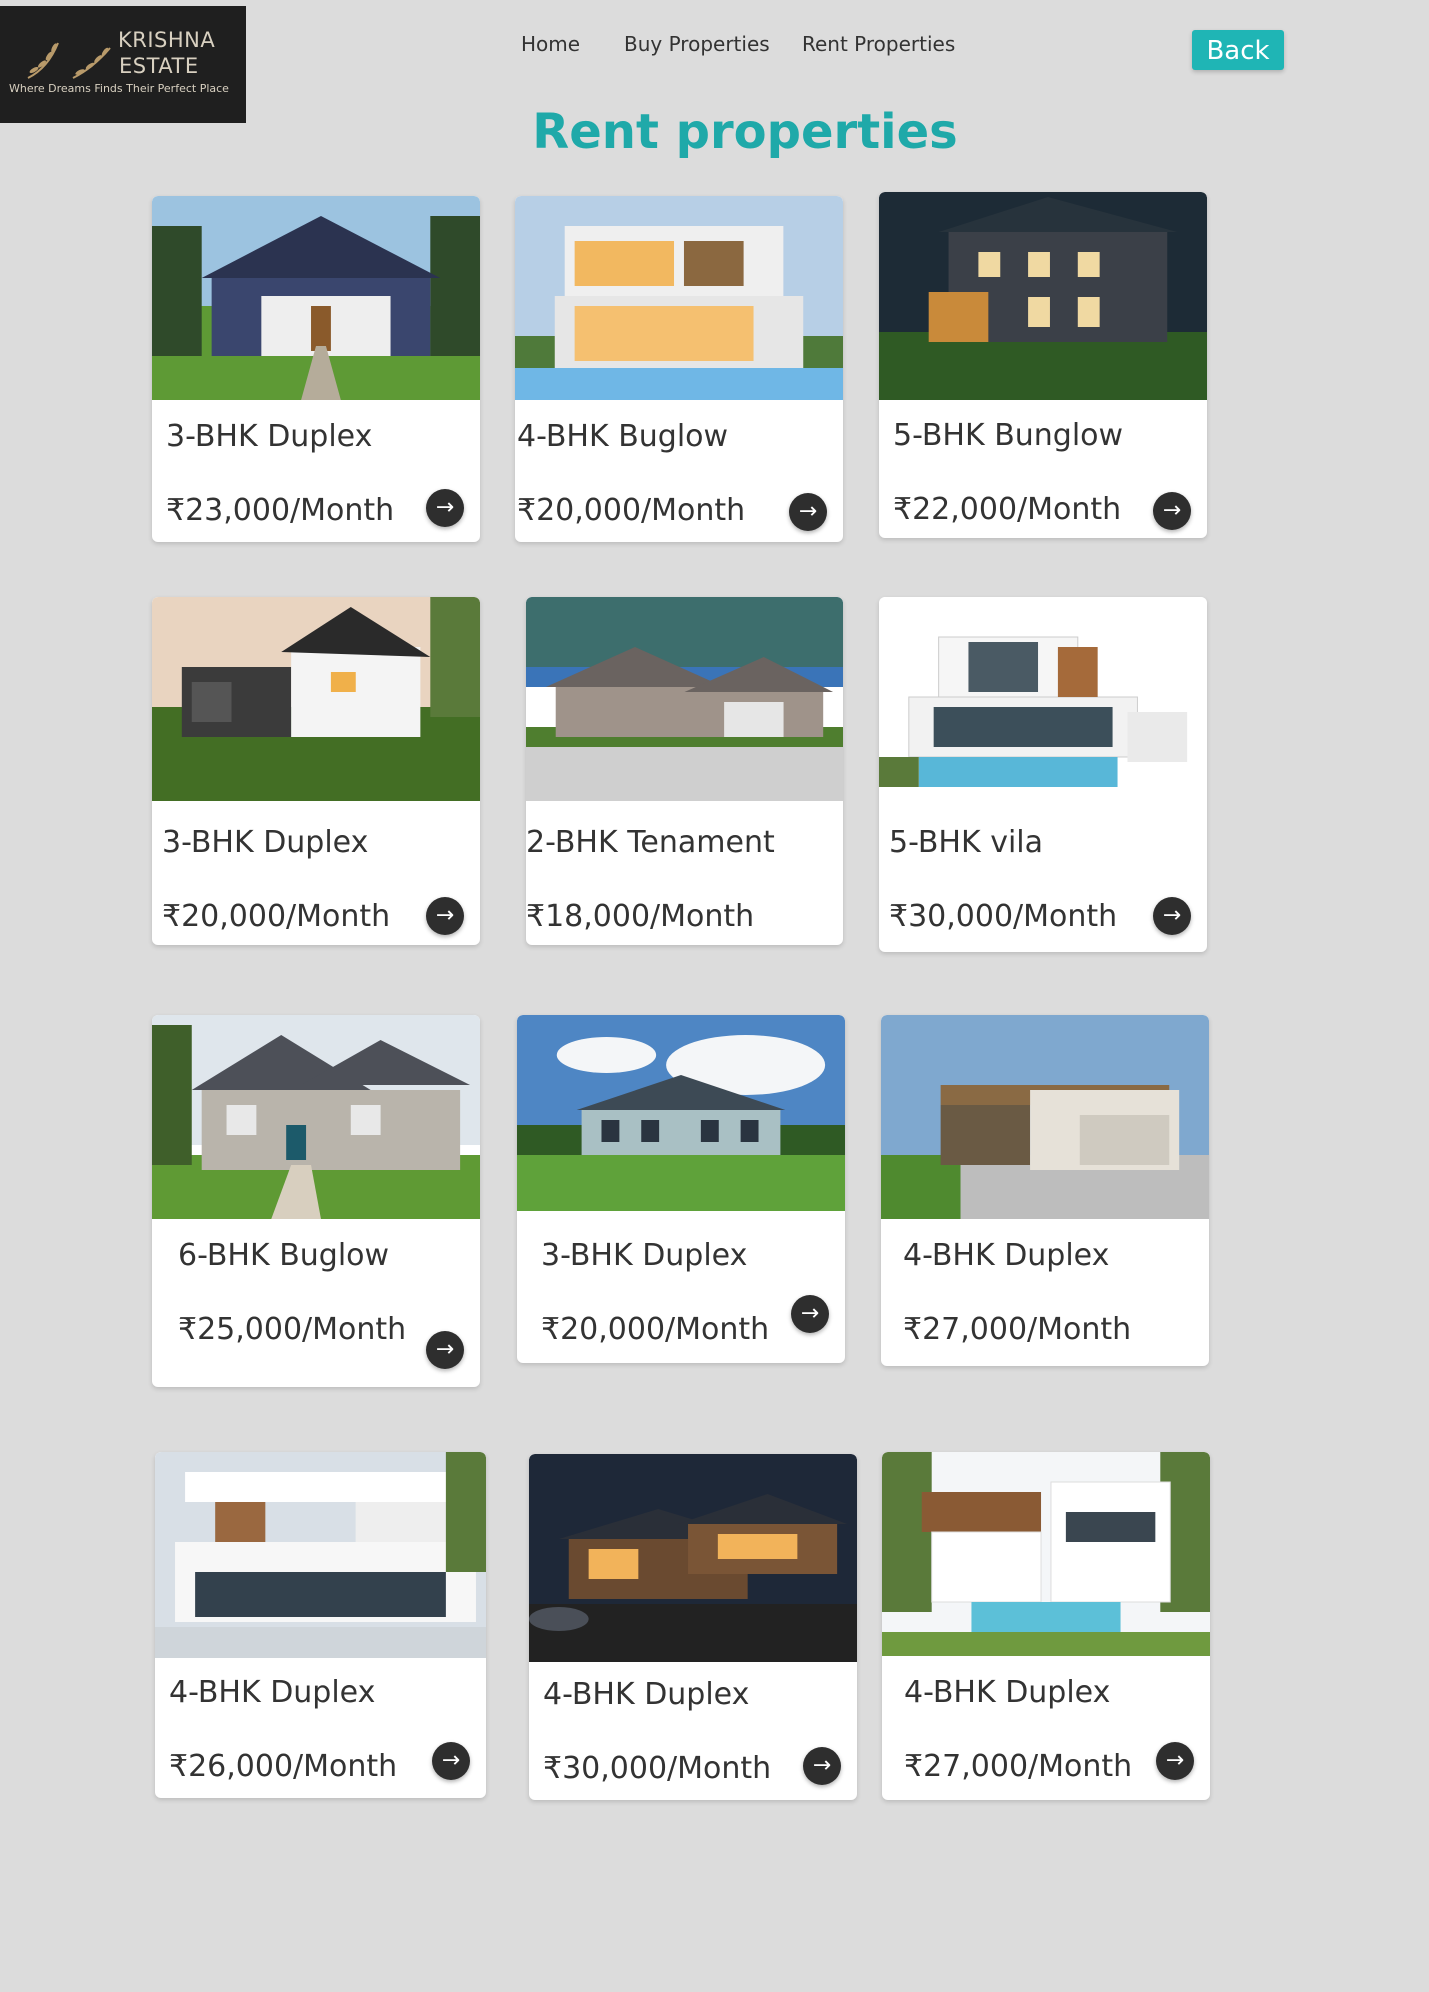 Image resolution: width=1429 pixels, height=1992 pixels. I want to click on property-card: 4-BHK Duplex ₹26,000/Month →, so click(320, 1625).